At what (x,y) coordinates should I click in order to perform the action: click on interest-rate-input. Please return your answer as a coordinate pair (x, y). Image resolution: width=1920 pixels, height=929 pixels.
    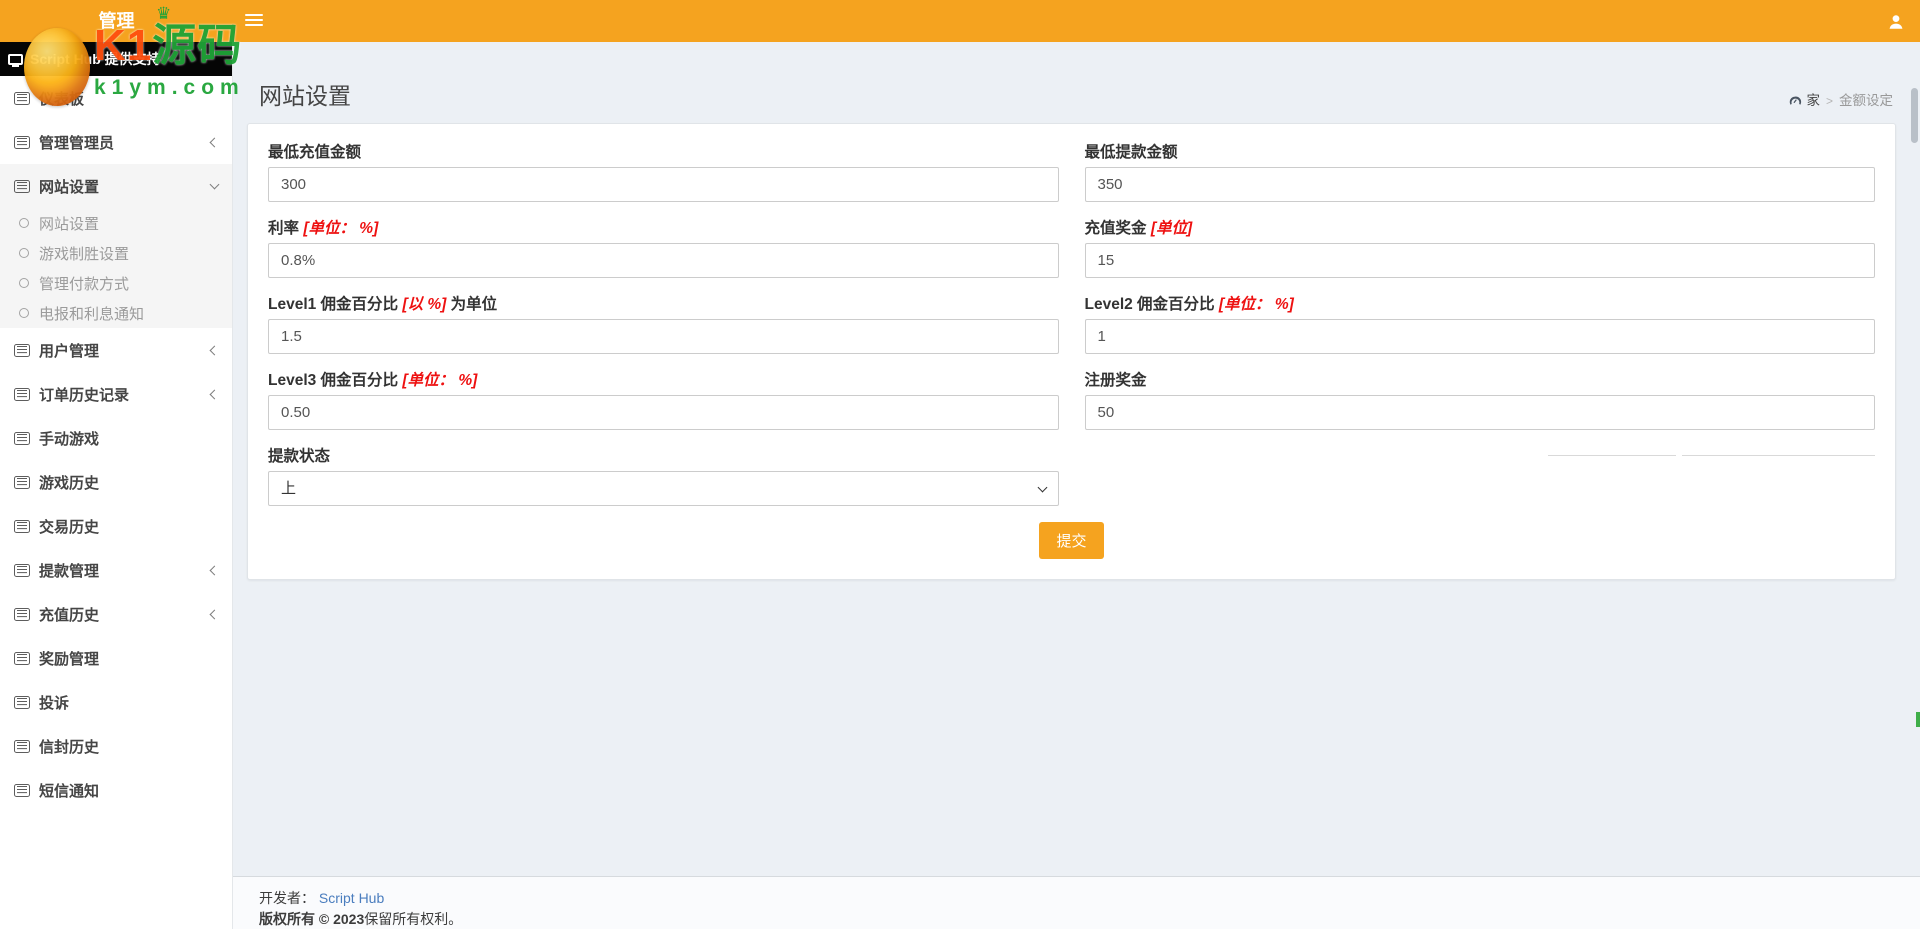
    Looking at the image, I should click on (663, 260).